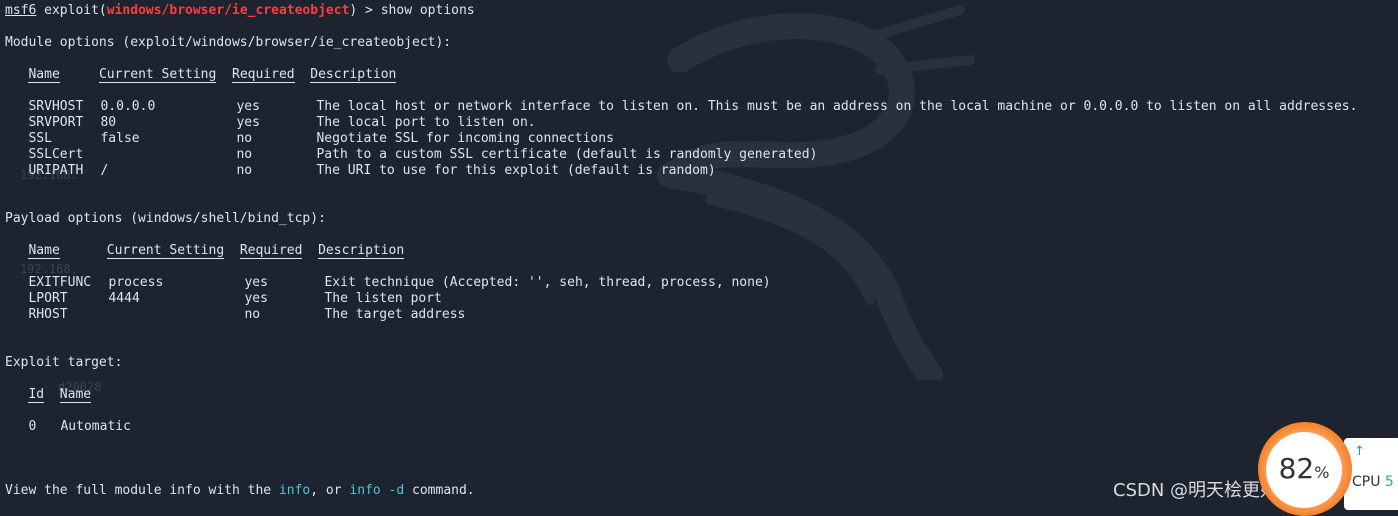 This screenshot has height=516, width=1398. What do you see at coordinates (294, 490) in the screenshot?
I see `info-command: info` at bounding box center [294, 490].